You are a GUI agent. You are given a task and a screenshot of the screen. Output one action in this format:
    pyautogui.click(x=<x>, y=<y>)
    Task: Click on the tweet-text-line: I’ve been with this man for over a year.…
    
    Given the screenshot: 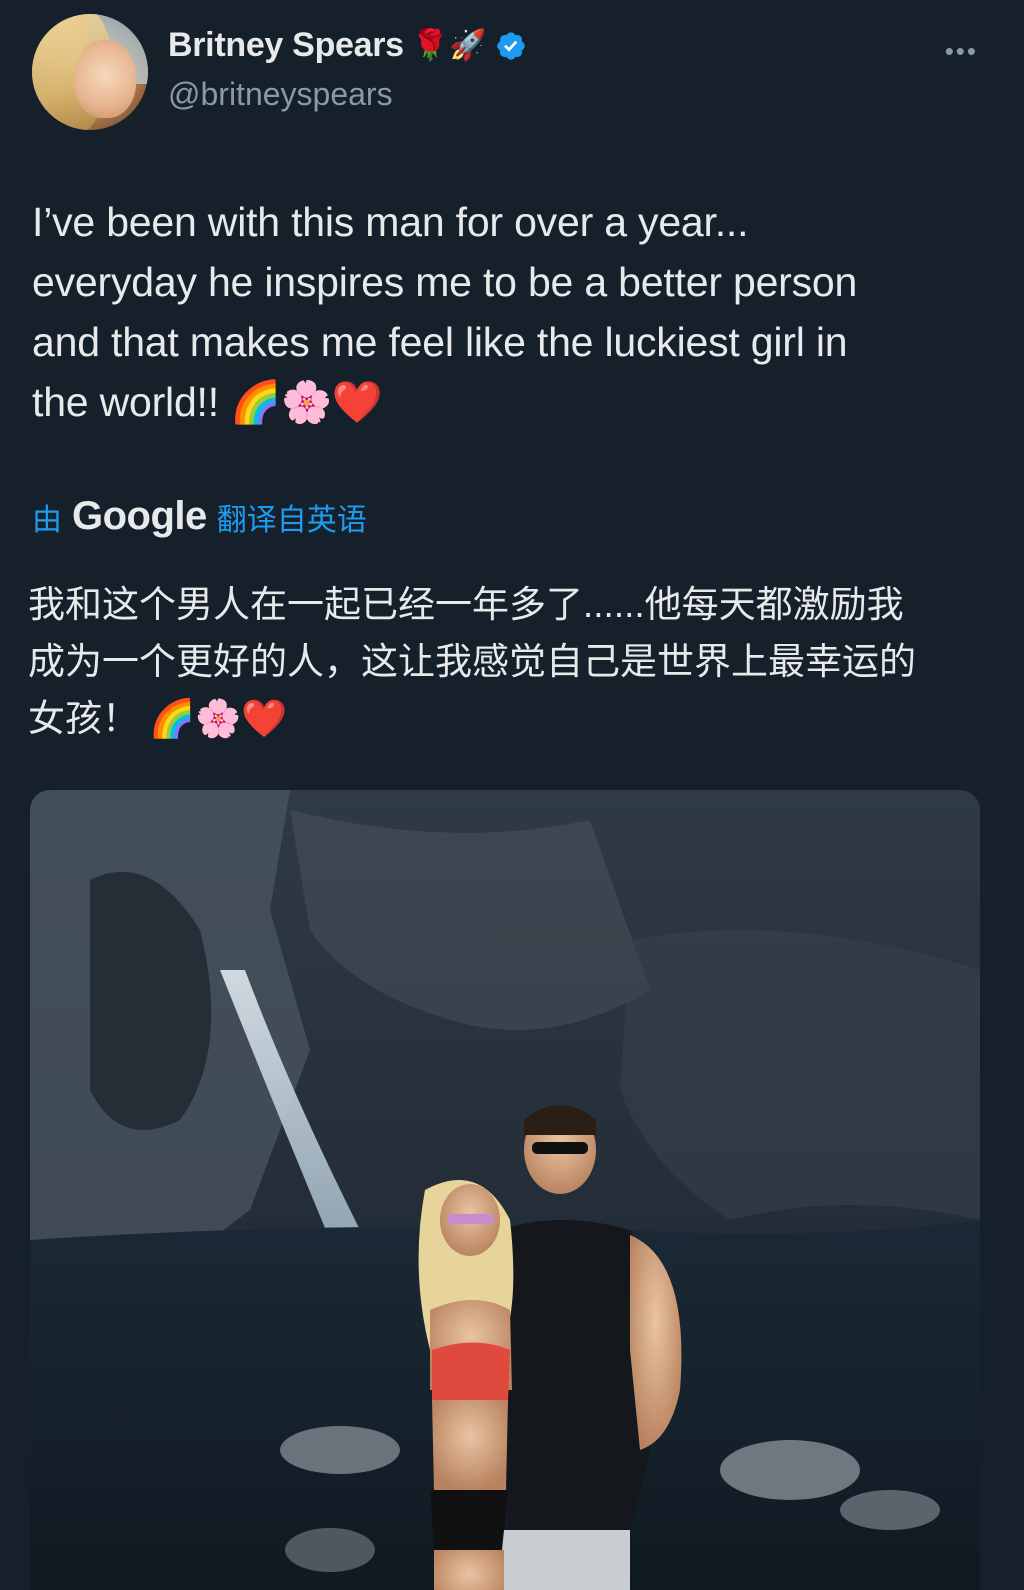 What is the action you would take?
    pyautogui.click(x=390, y=222)
    